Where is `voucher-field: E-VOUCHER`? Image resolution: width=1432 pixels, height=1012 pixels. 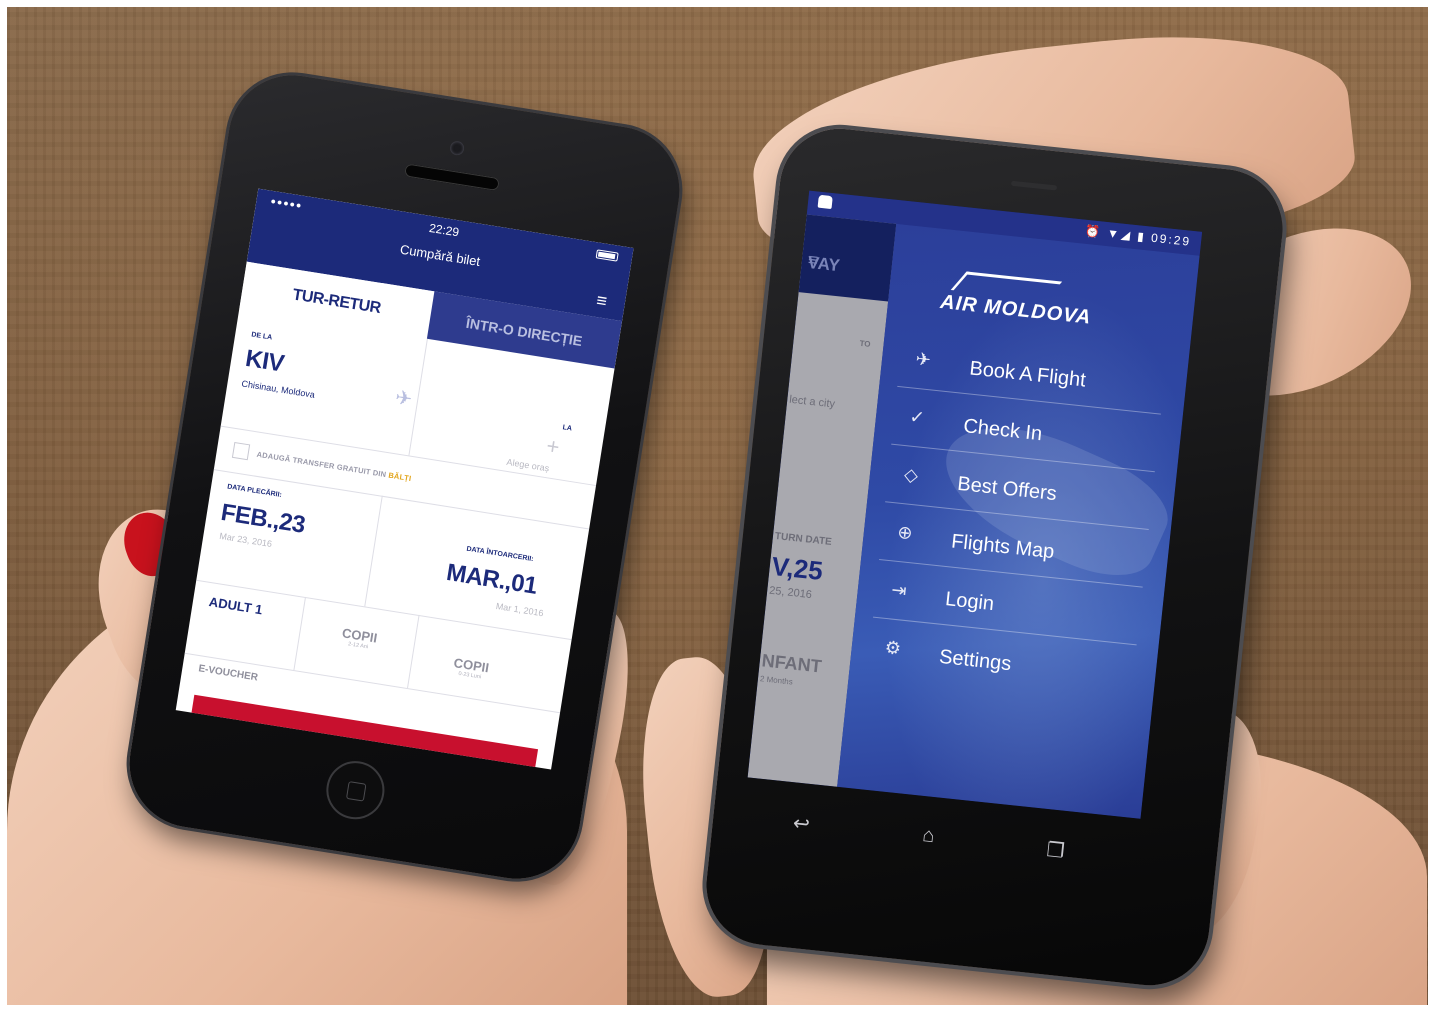
voucher-field: E-VOUCHER is located at coordinates (228, 673).